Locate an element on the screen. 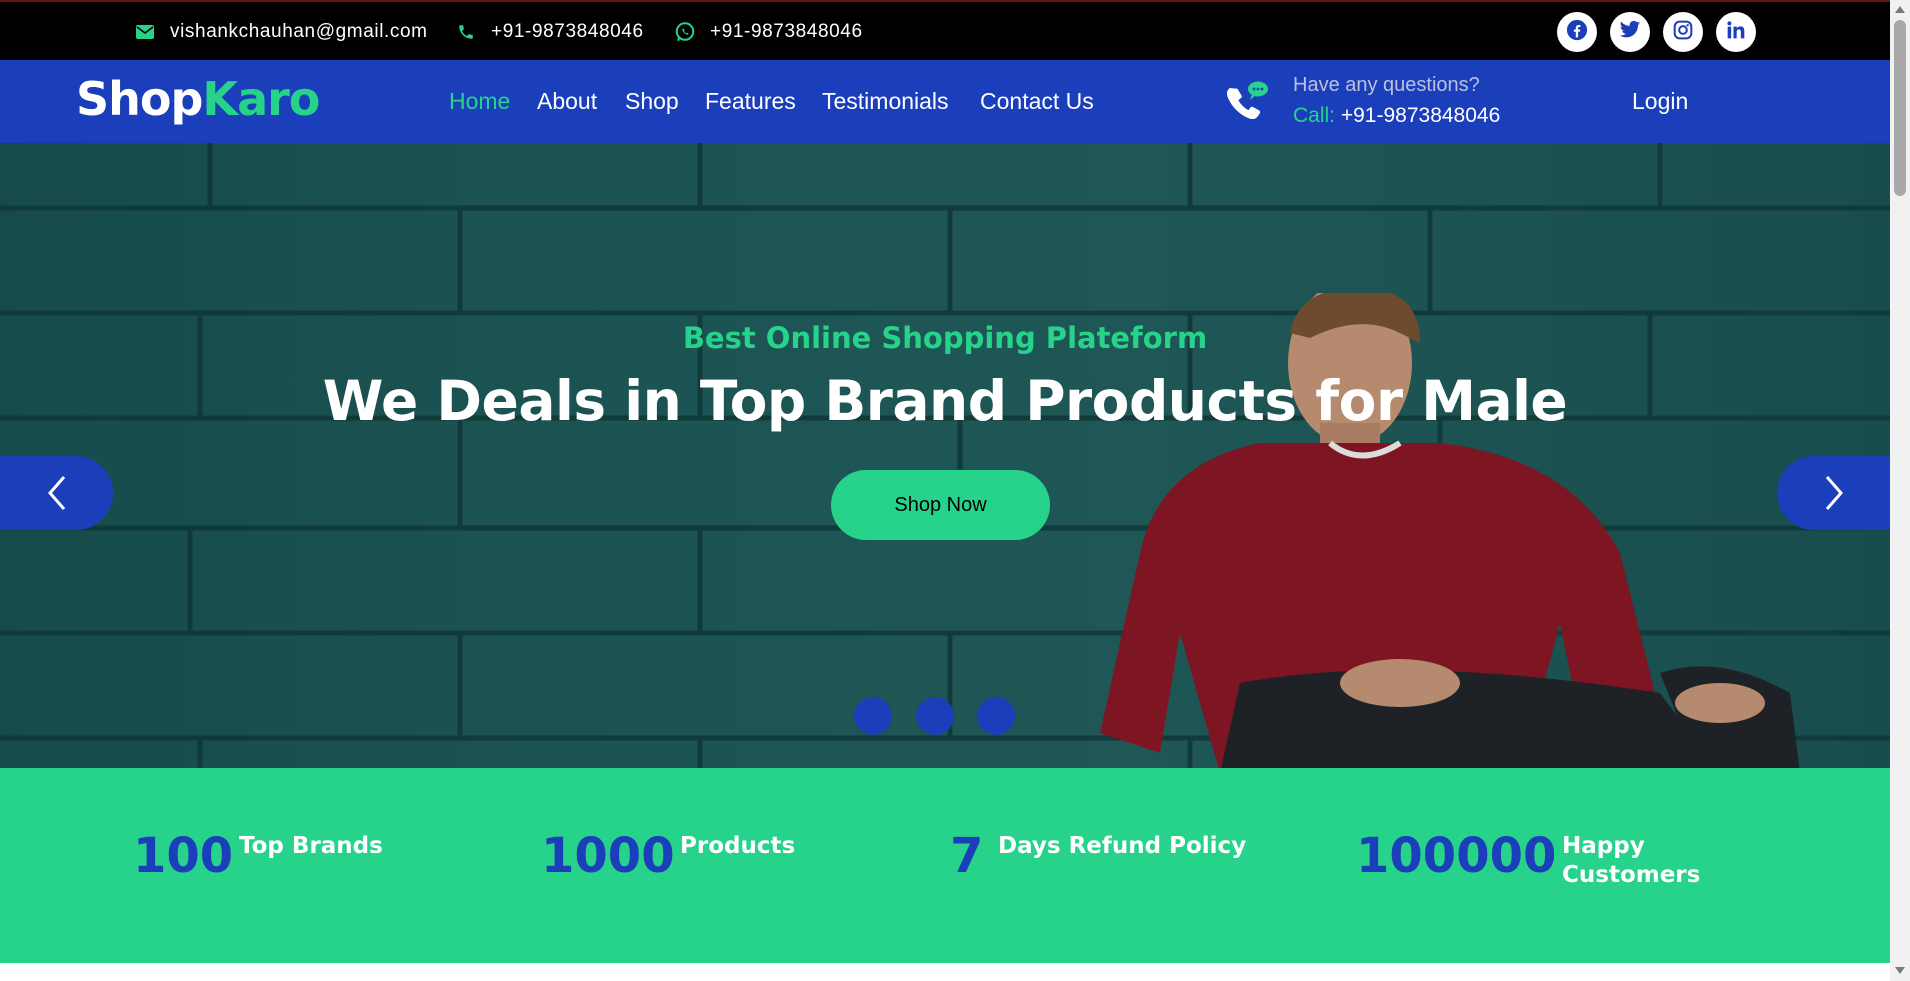 Image resolution: width=1910 pixels, height=981 pixels. page-bottom-edge is located at coordinates (945, 972).